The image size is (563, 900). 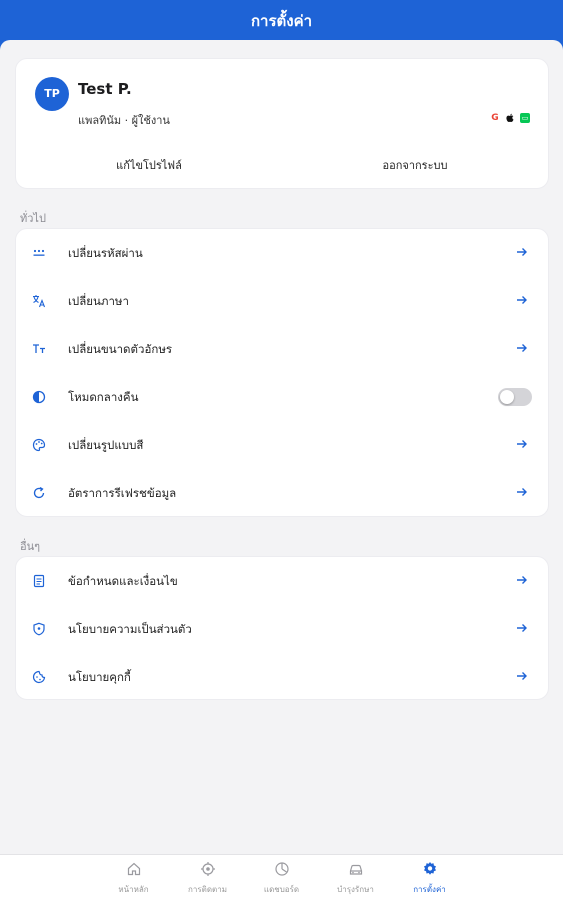 I want to click on password-icon, so click(x=39, y=252).